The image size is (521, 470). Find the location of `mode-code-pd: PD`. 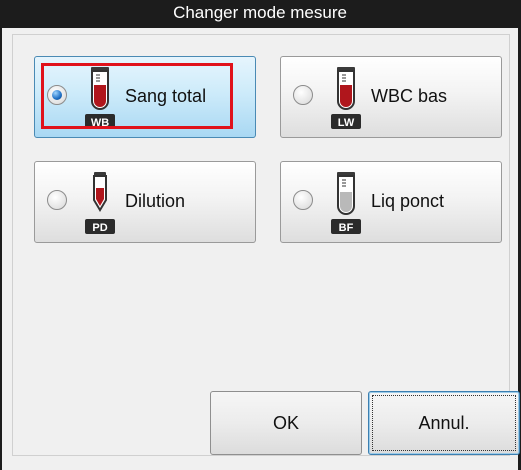

mode-code-pd: PD is located at coordinates (99, 228).